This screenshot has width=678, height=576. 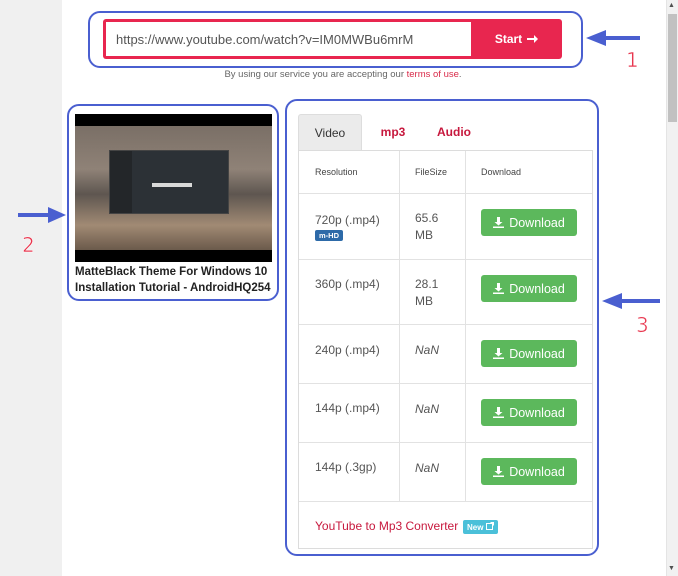 I want to click on callout-number-2: 2, so click(x=28, y=245).